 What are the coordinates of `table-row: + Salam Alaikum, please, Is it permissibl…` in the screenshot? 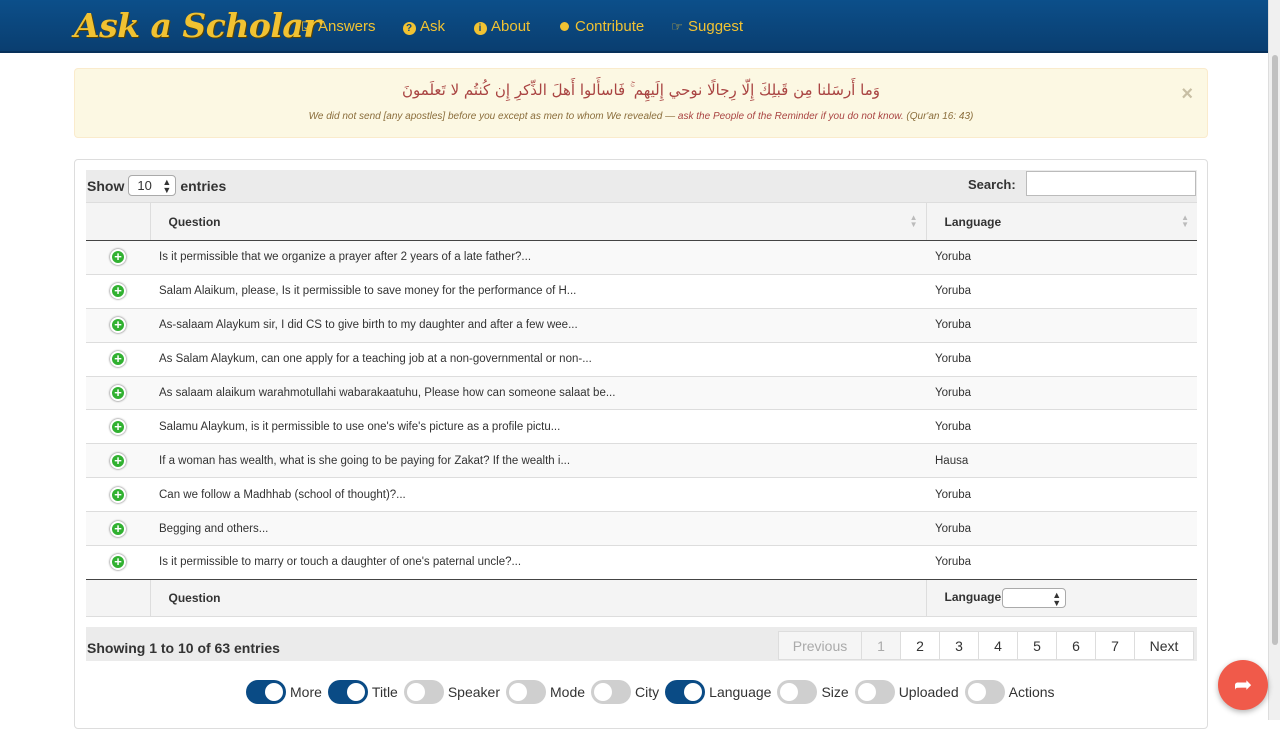 It's located at (641, 291).